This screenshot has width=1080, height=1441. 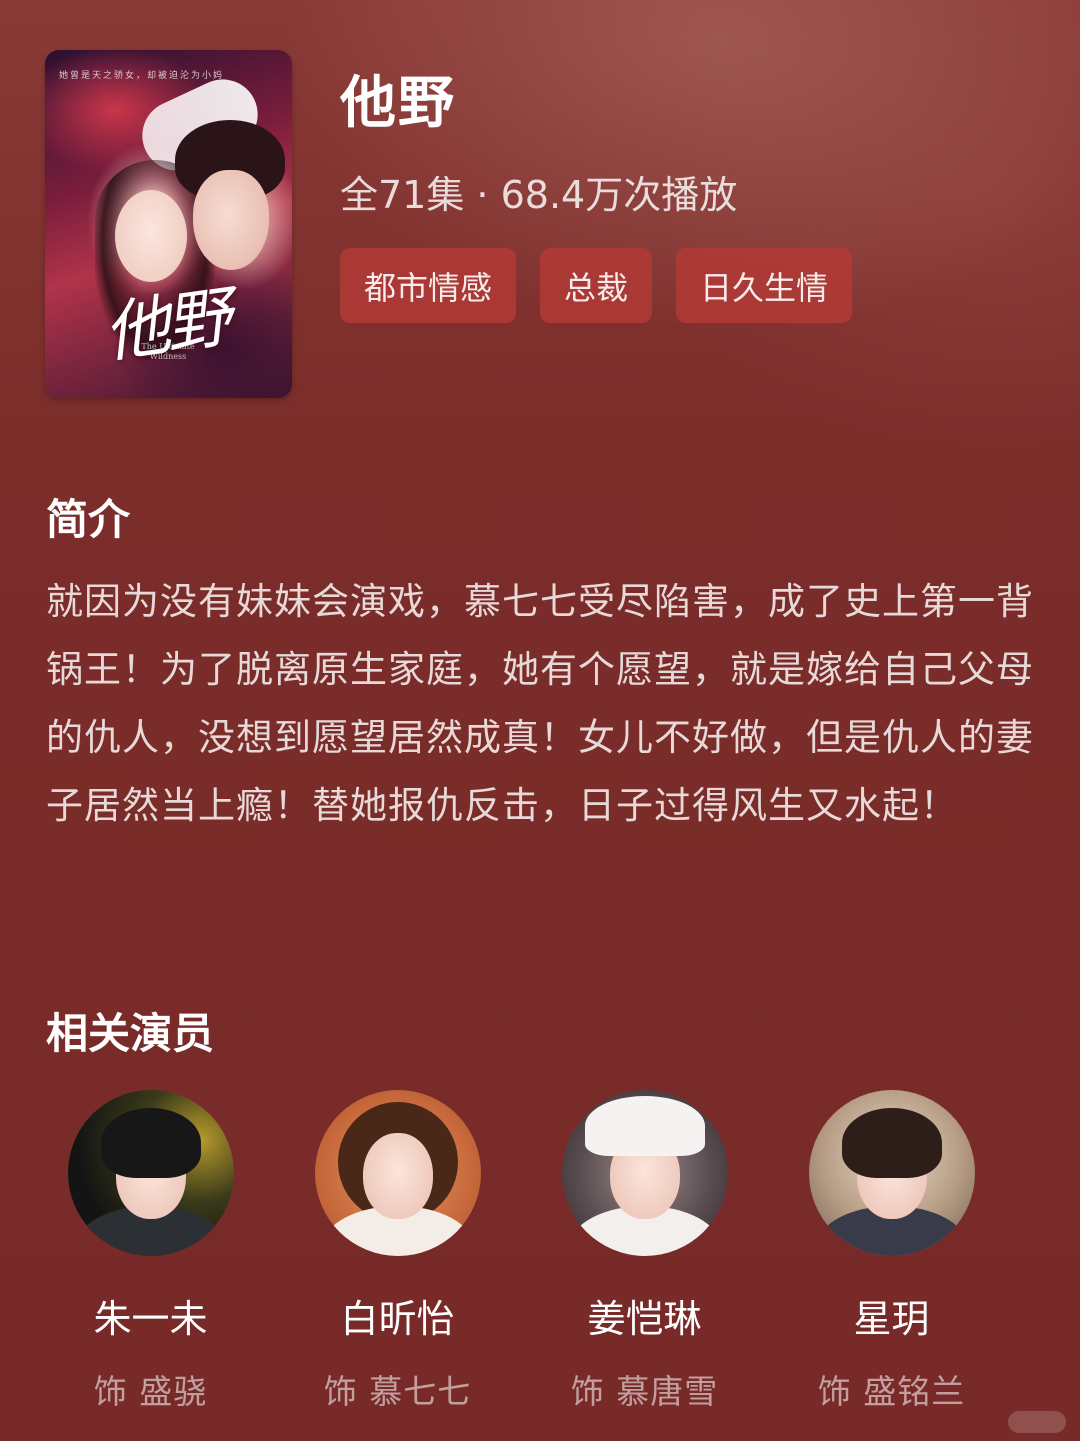 I want to click on poster-figure-face-female, so click(x=151, y=236).